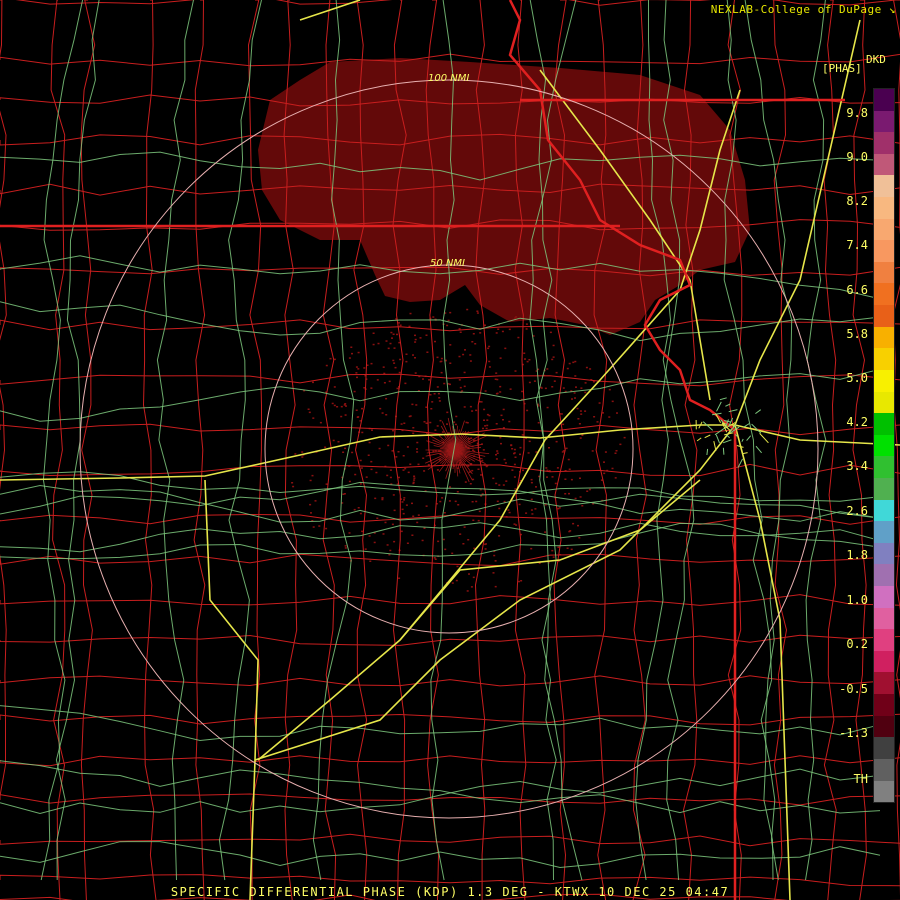  Describe the element at coordinates (884, 445) in the screenshot. I see `color-scale-bar` at that location.